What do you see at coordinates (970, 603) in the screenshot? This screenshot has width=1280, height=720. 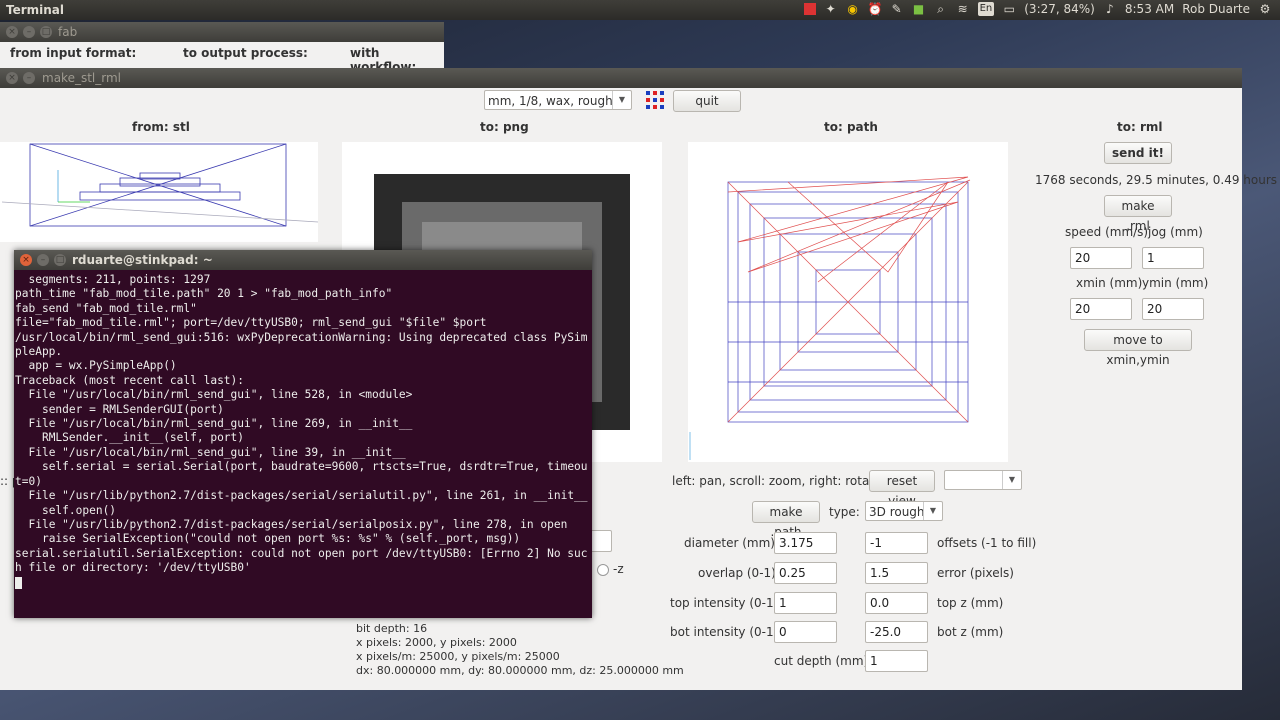 I see `top-z-label: top z (mm)` at bounding box center [970, 603].